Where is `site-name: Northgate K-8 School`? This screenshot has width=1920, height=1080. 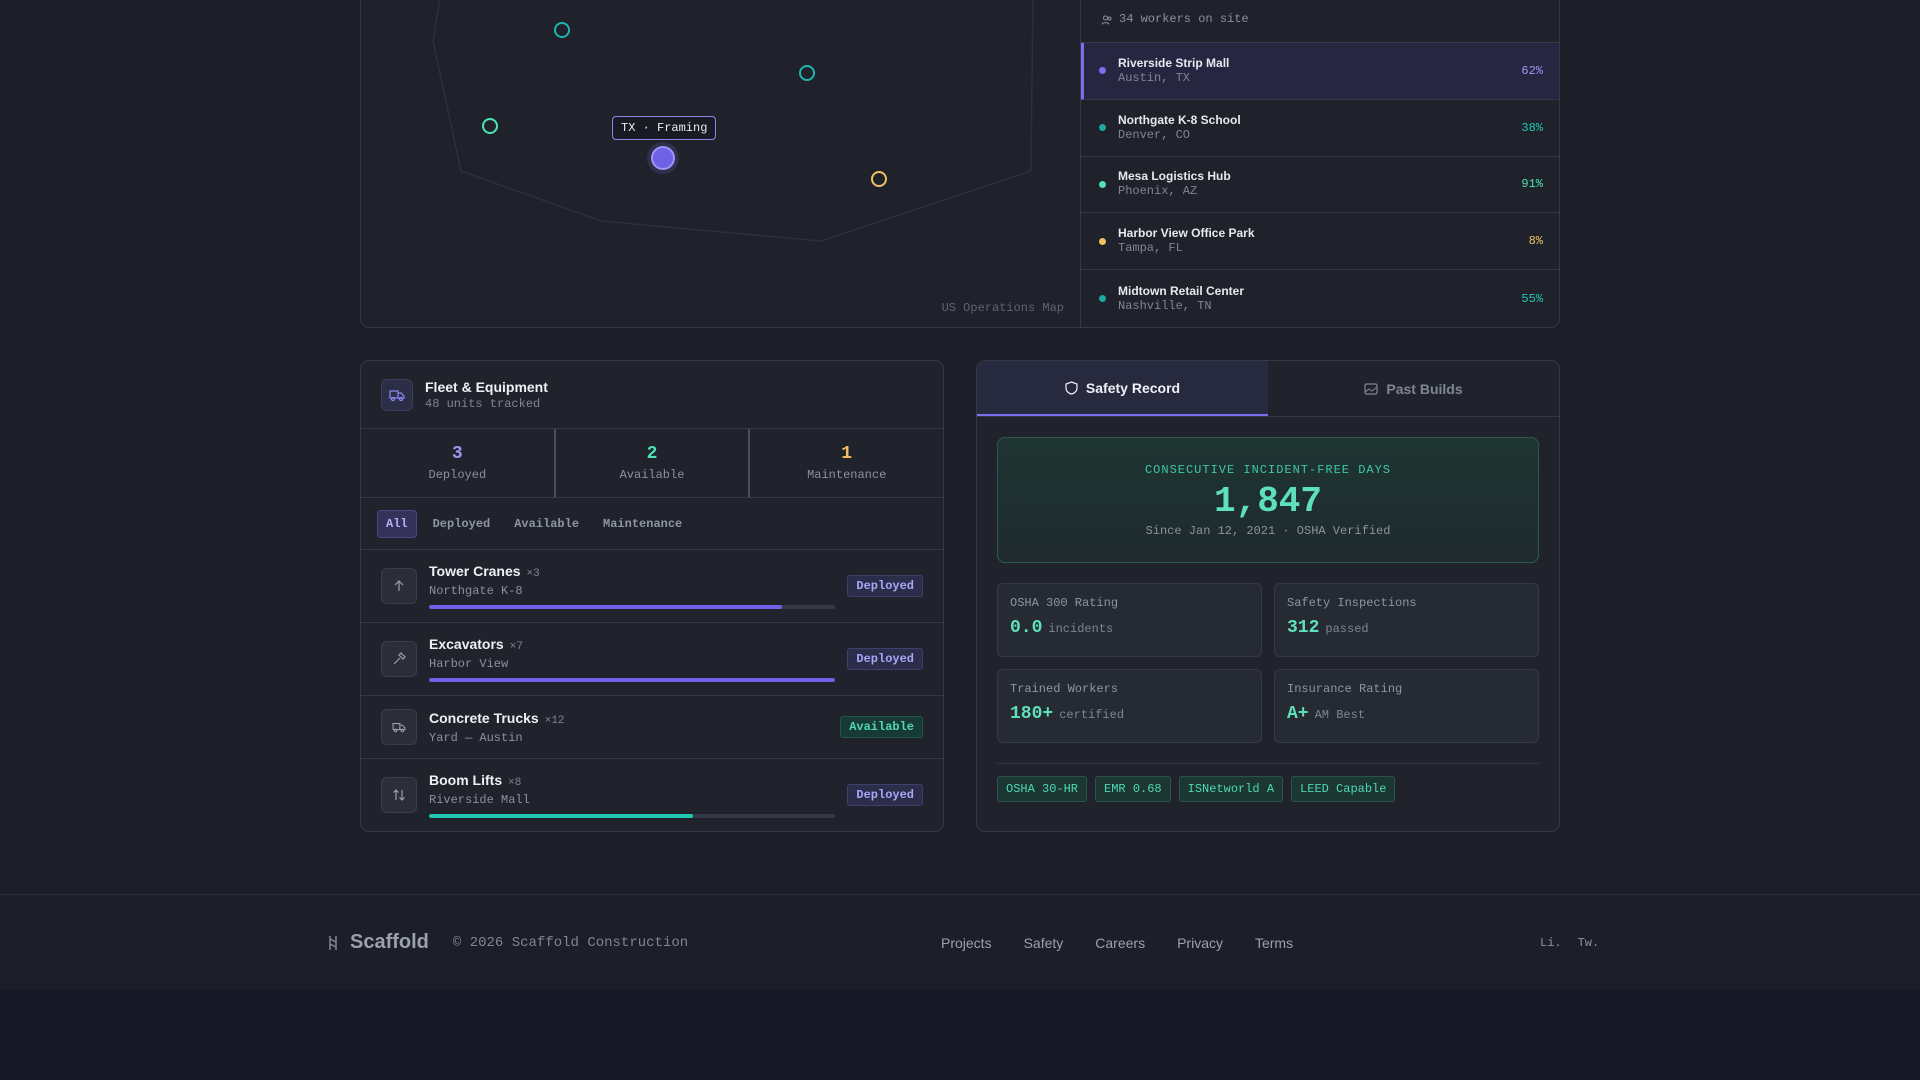 site-name: Northgate K-8 School is located at coordinates (1179, 119).